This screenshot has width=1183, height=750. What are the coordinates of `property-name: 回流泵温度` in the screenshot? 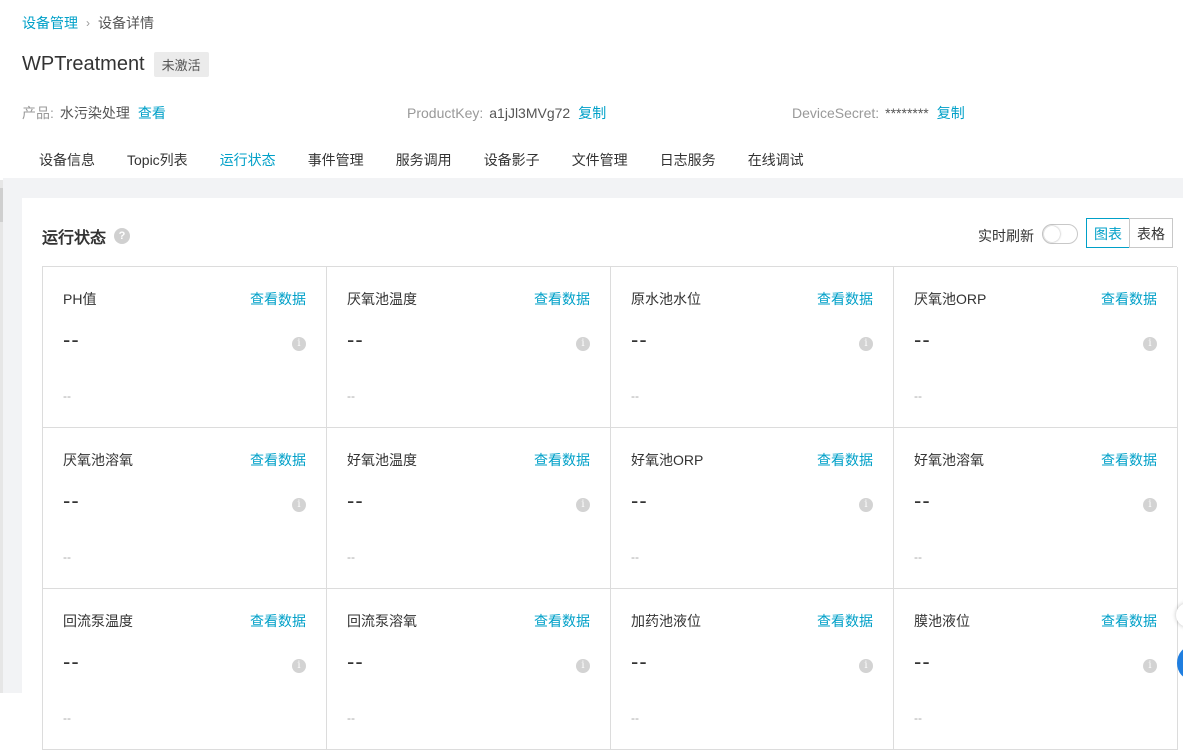 It's located at (98, 621).